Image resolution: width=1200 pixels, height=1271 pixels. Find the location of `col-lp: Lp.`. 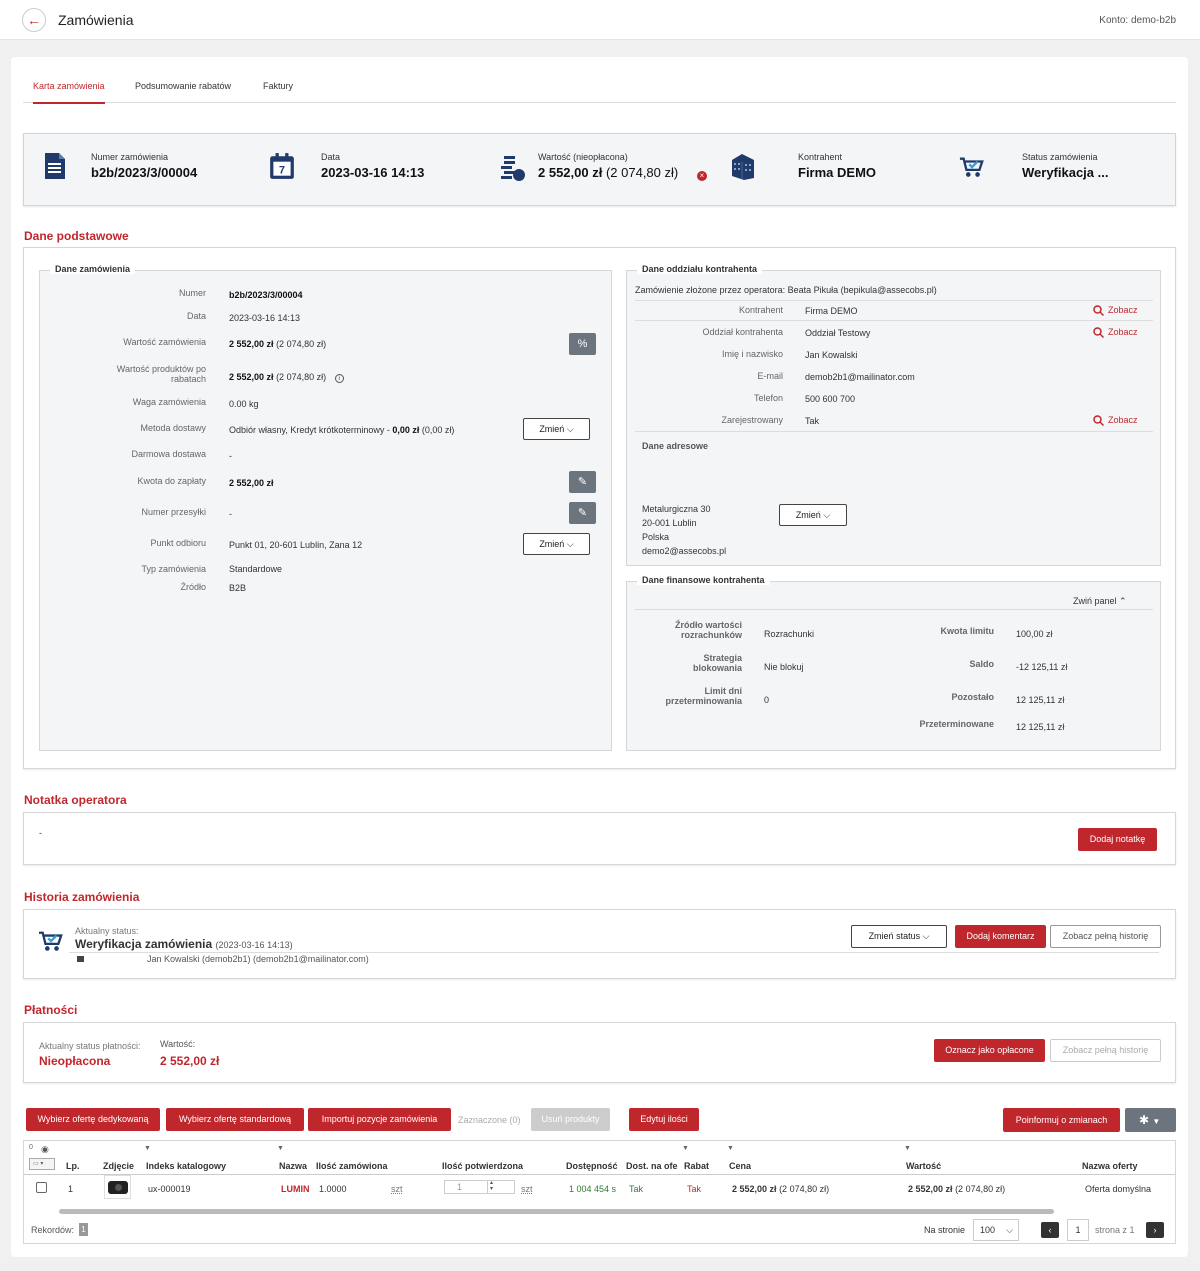

col-lp: Lp. is located at coordinates (73, 1166).